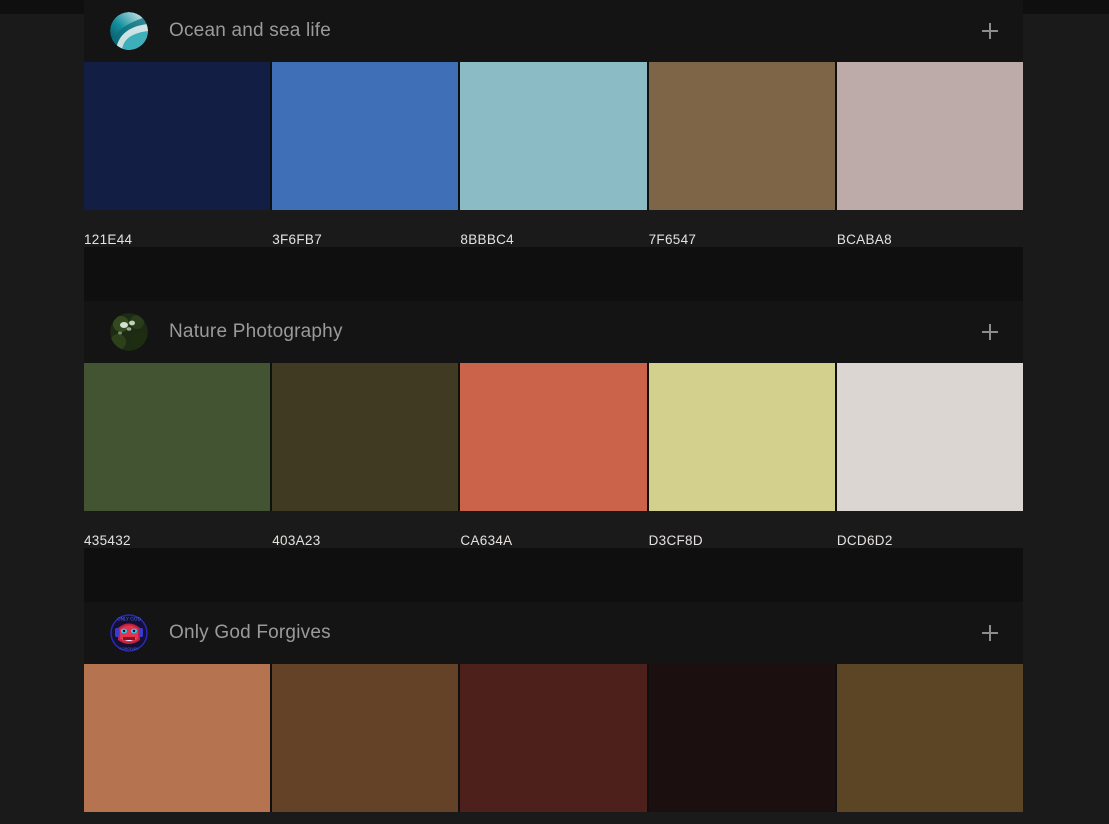 The image size is (1109, 824). What do you see at coordinates (553, 818) in the screenshot?
I see `hex-label-row: B5734F 634227 4D201B 1B100F 5B4524` at bounding box center [553, 818].